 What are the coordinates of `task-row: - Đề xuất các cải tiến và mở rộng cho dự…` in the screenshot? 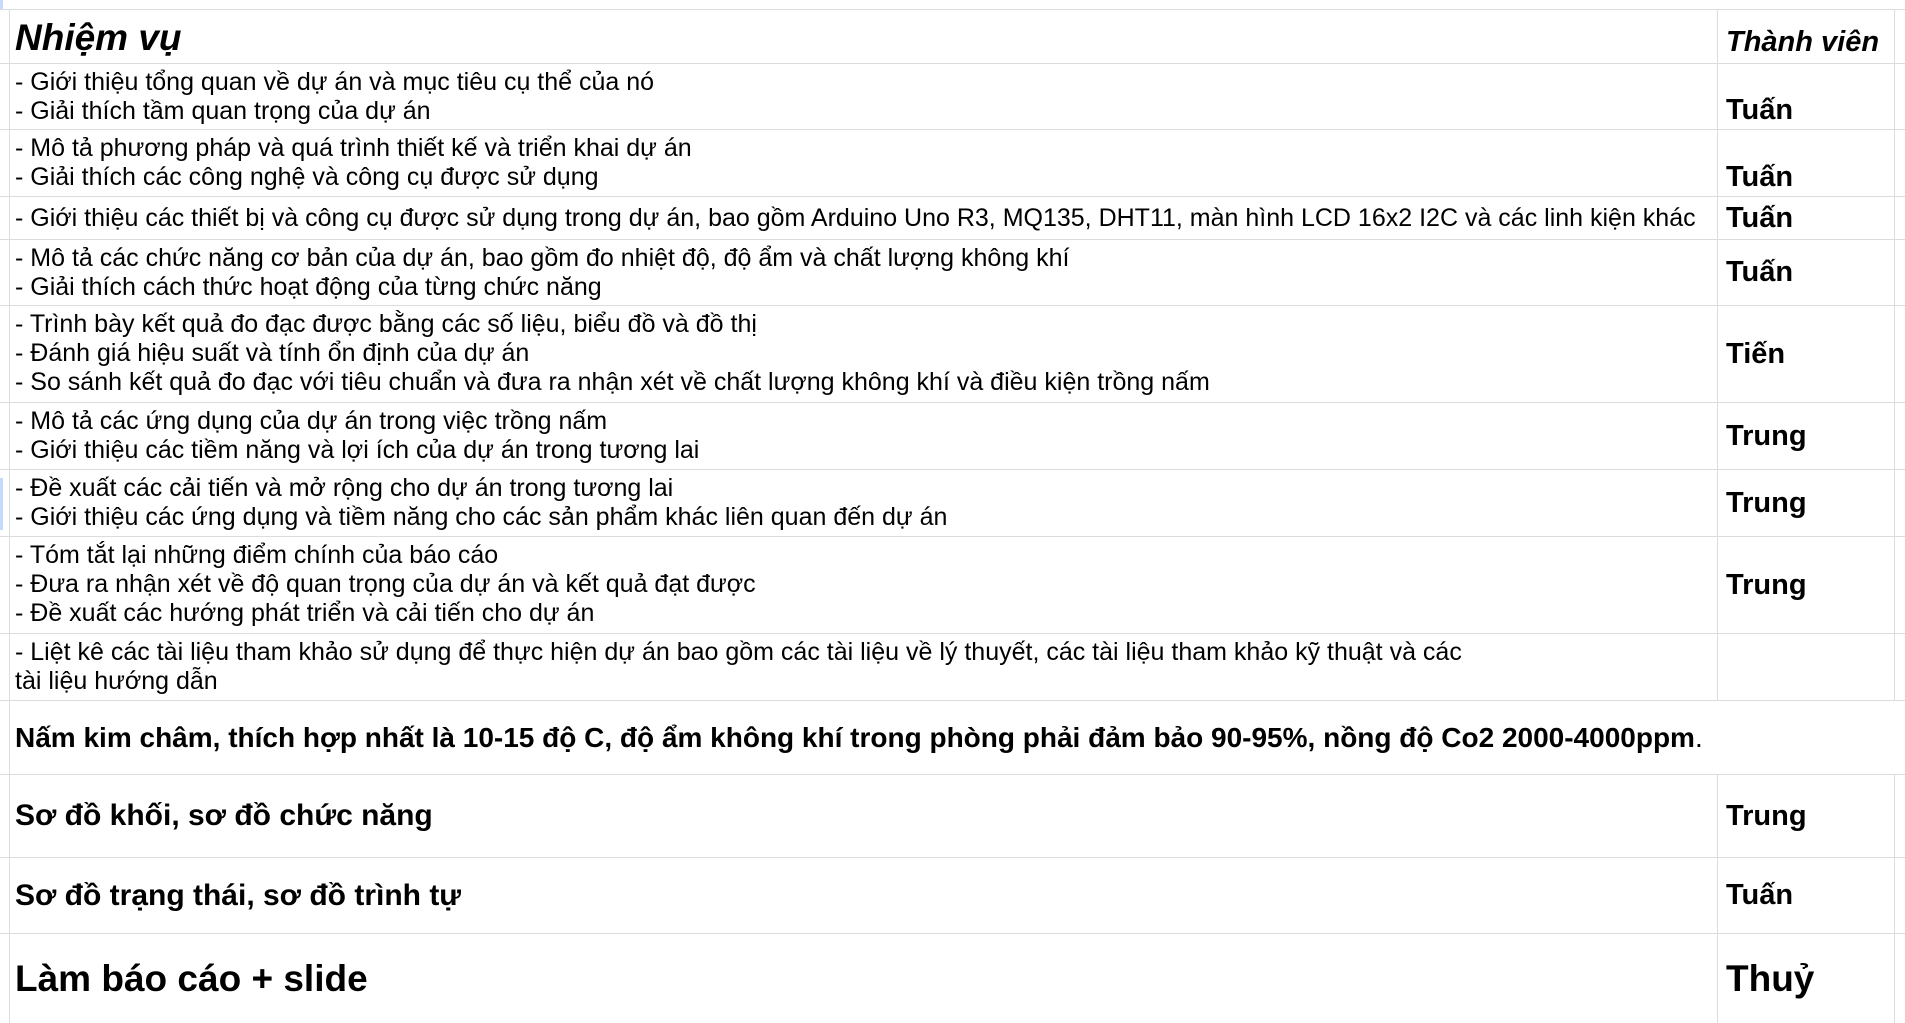 It's located at (952, 503).